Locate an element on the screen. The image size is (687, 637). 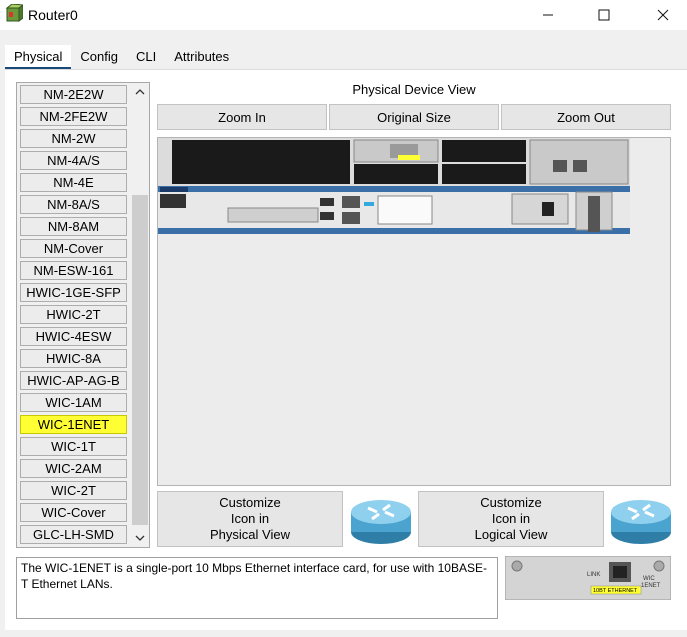
physical-device-view-title: Physical Device View is located at coordinates (414, 89).